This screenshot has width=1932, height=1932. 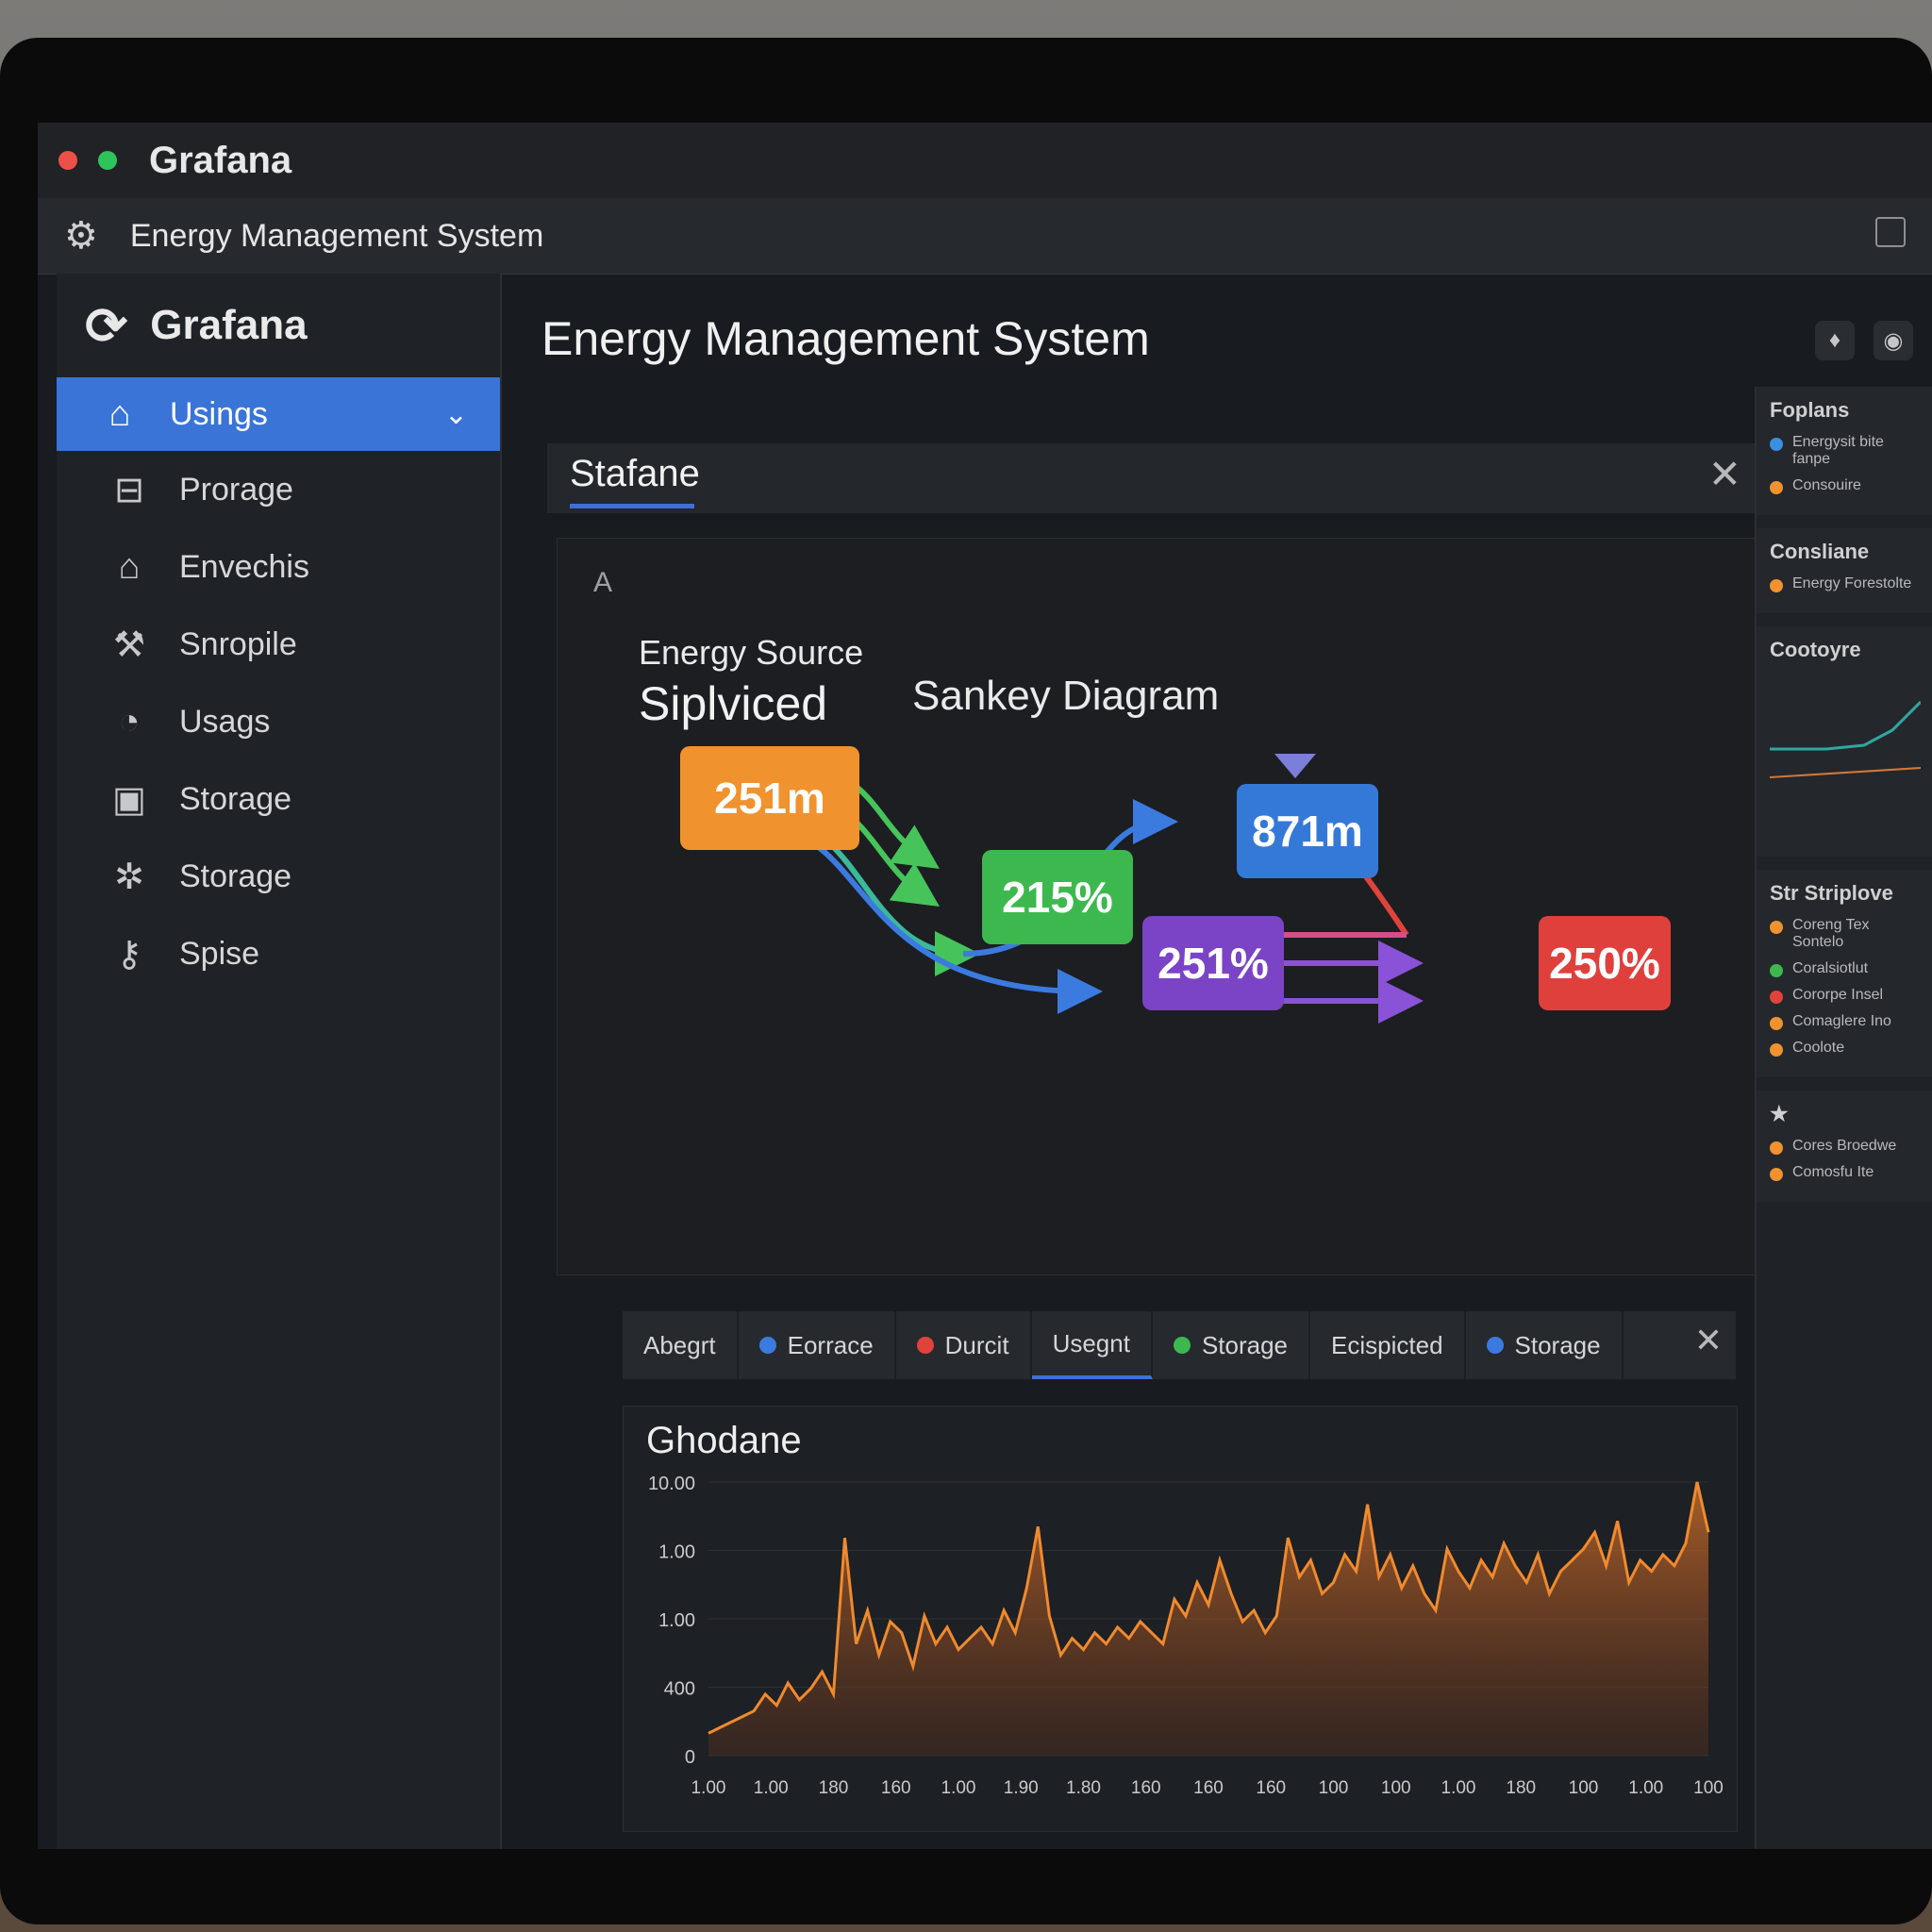 What do you see at coordinates (238, 643) in the screenshot?
I see `sidebar-item-label: Snropile` at bounding box center [238, 643].